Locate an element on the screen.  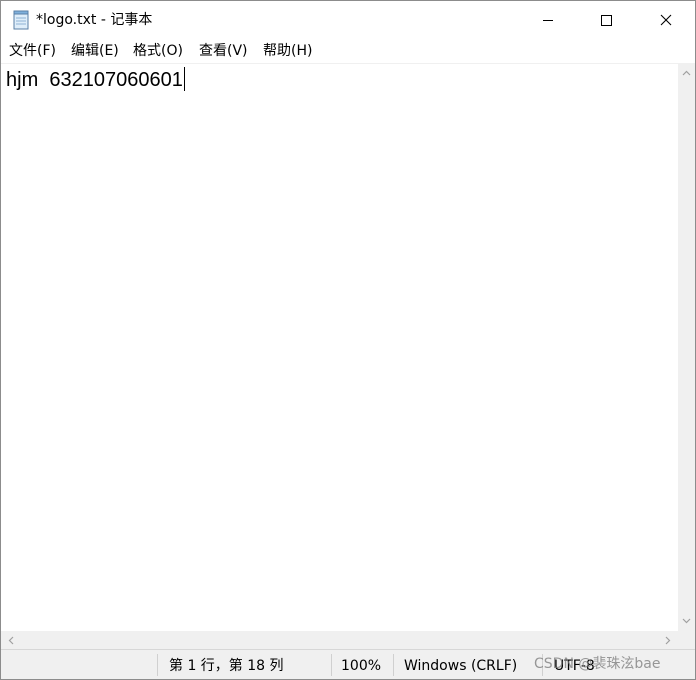
cursor-position: 第 1 行，第 18 列 is located at coordinates (226, 666).